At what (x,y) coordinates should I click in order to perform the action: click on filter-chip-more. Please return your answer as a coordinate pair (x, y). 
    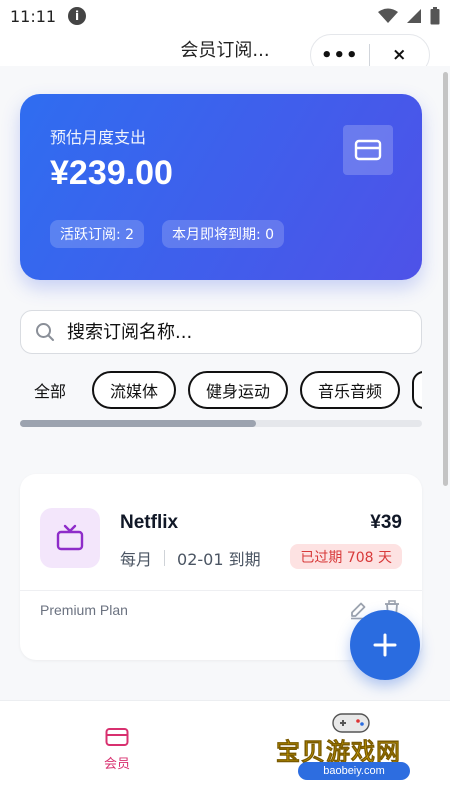
    Looking at the image, I should click on (417, 390).